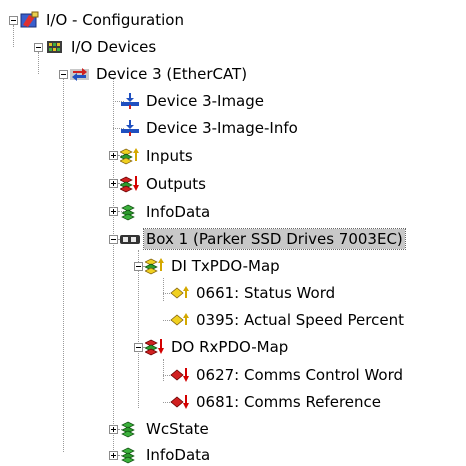 This screenshot has height=466, width=466. I want to click on tree-node-label: I/O Devices, so click(114, 47).